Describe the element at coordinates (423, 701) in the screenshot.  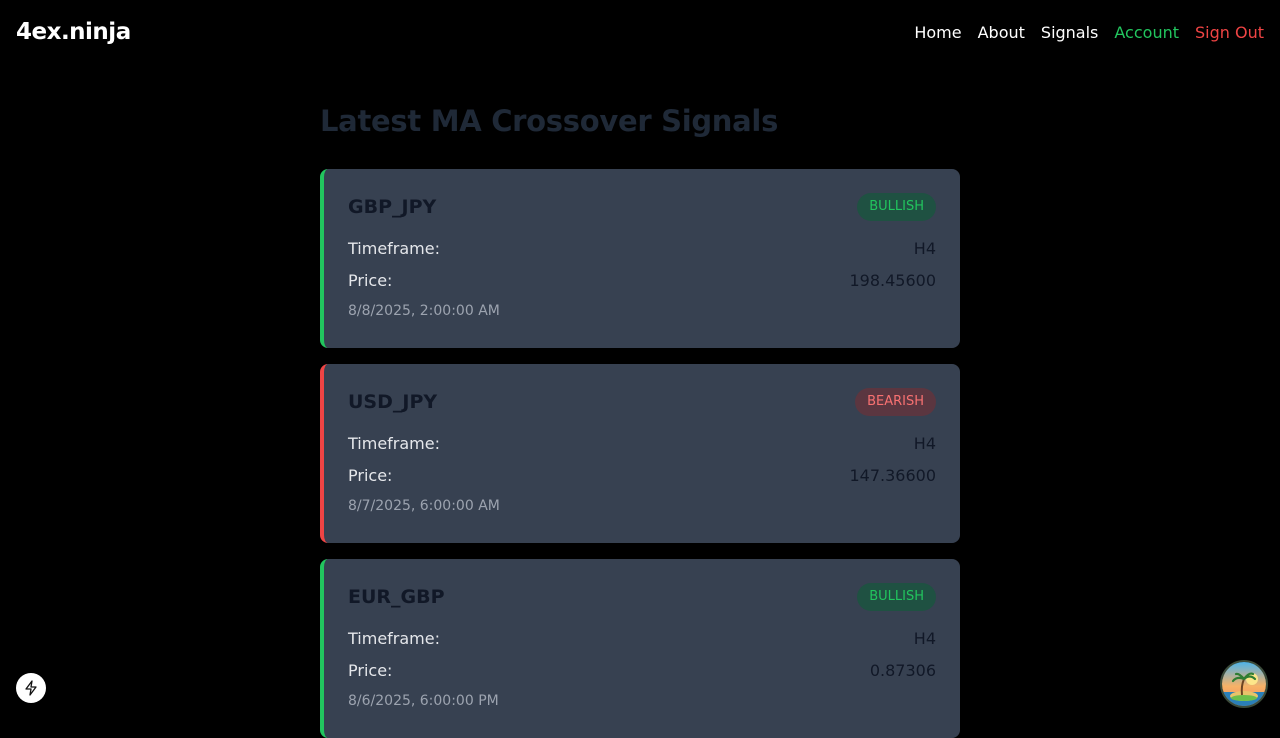
I see `signal-timestamp: 8/6/2025, 6:00:00 PM` at that location.